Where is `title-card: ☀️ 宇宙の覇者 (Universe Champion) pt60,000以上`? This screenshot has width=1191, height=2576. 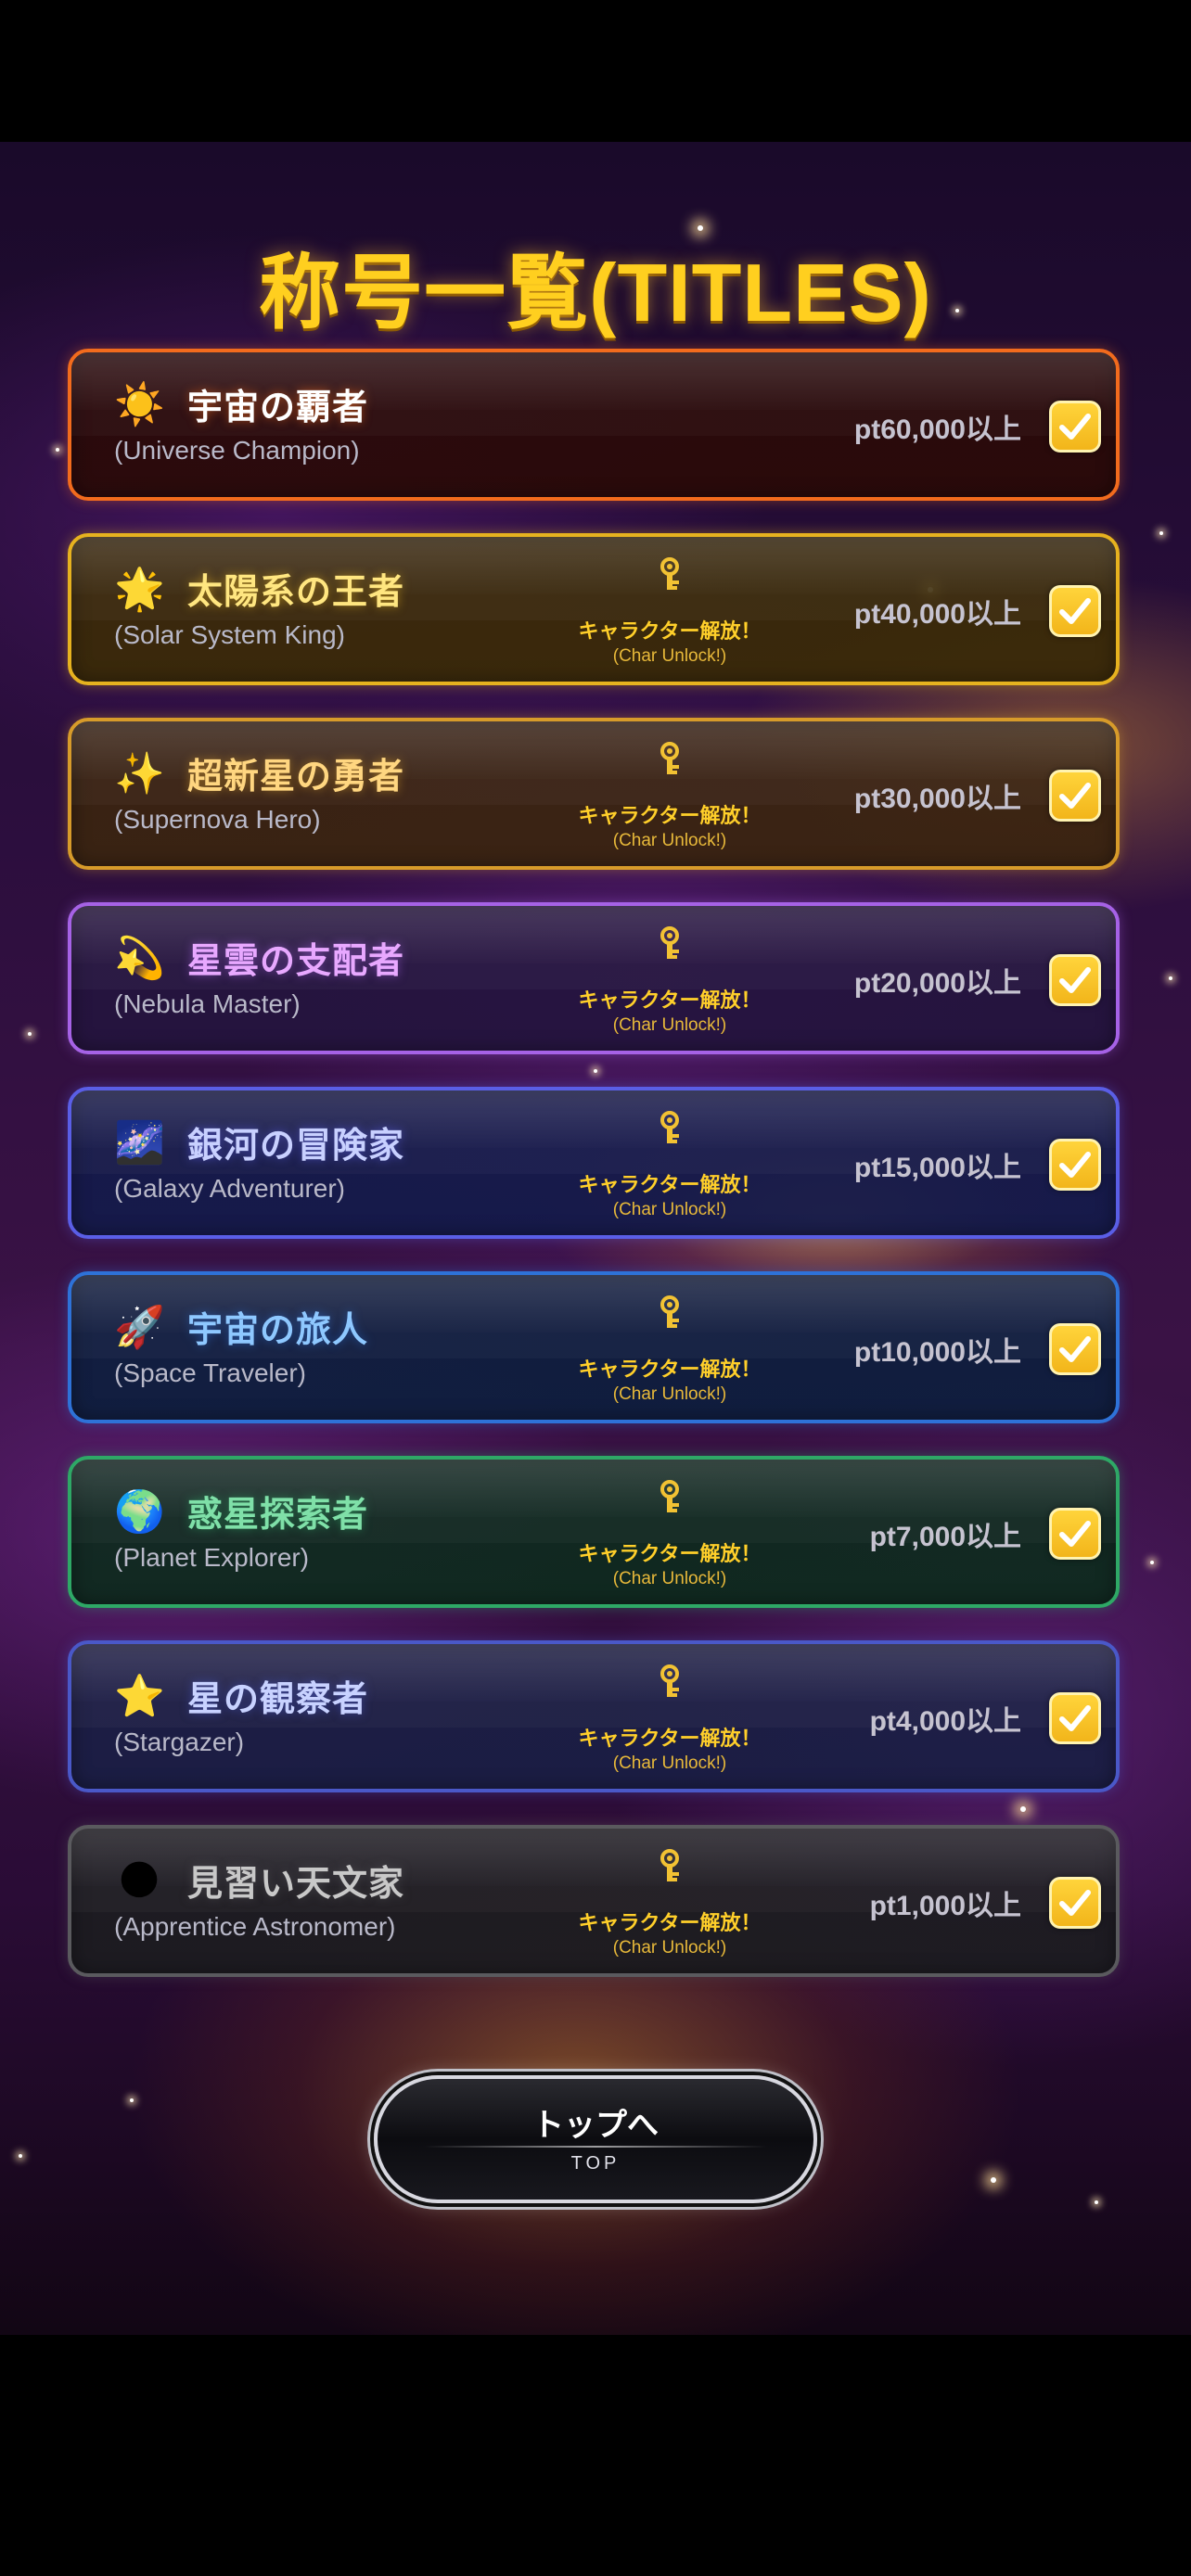 title-card: ☀️ 宇宙の覇者 (Universe Champion) pt60,000以上 is located at coordinates (594, 425).